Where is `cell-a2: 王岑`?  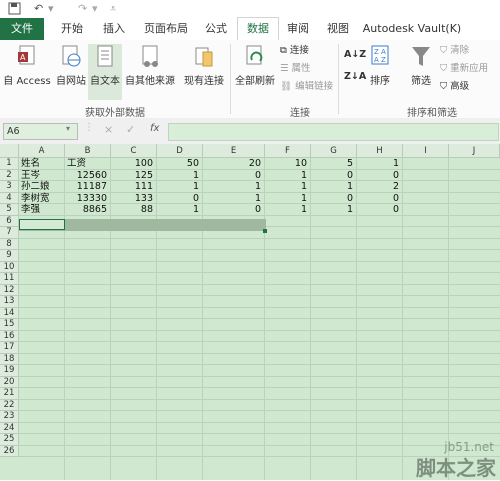
cell-a2: 王岑 is located at coordinates (41, 175).